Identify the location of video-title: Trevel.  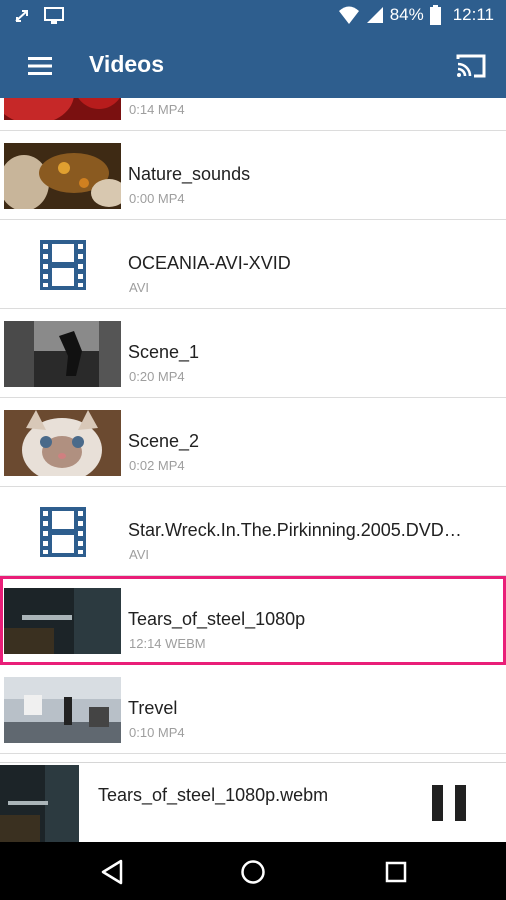
(153, 708).